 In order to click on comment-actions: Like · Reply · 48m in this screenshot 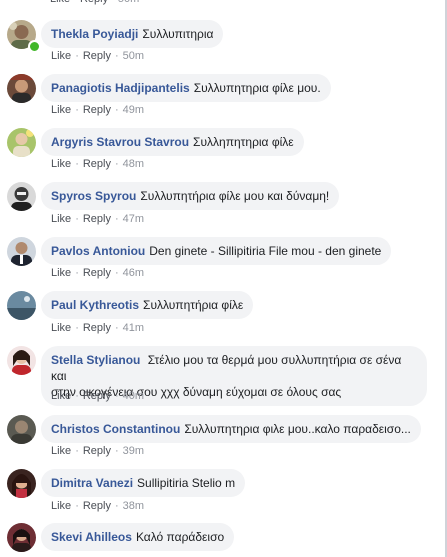, I will do `click(97, 164)`.